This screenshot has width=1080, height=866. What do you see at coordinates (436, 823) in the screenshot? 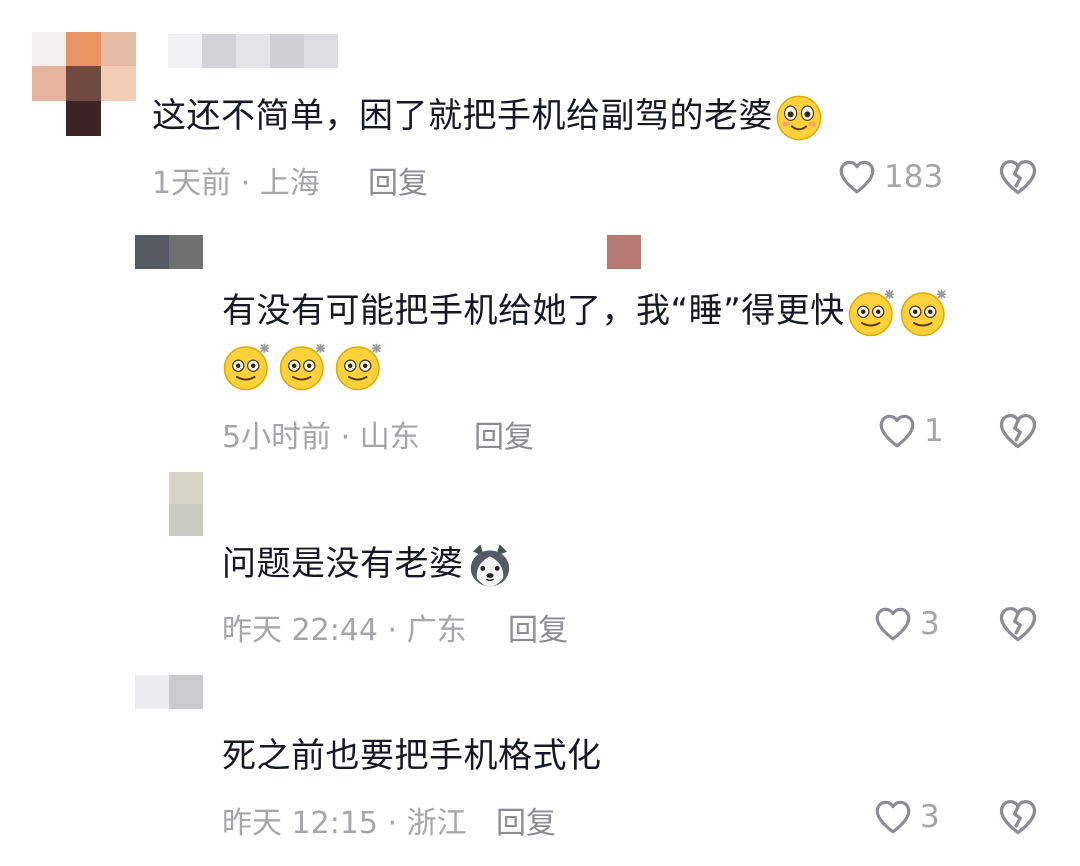
I see `comment-location: 浙江` at bounding box center [436, 823].